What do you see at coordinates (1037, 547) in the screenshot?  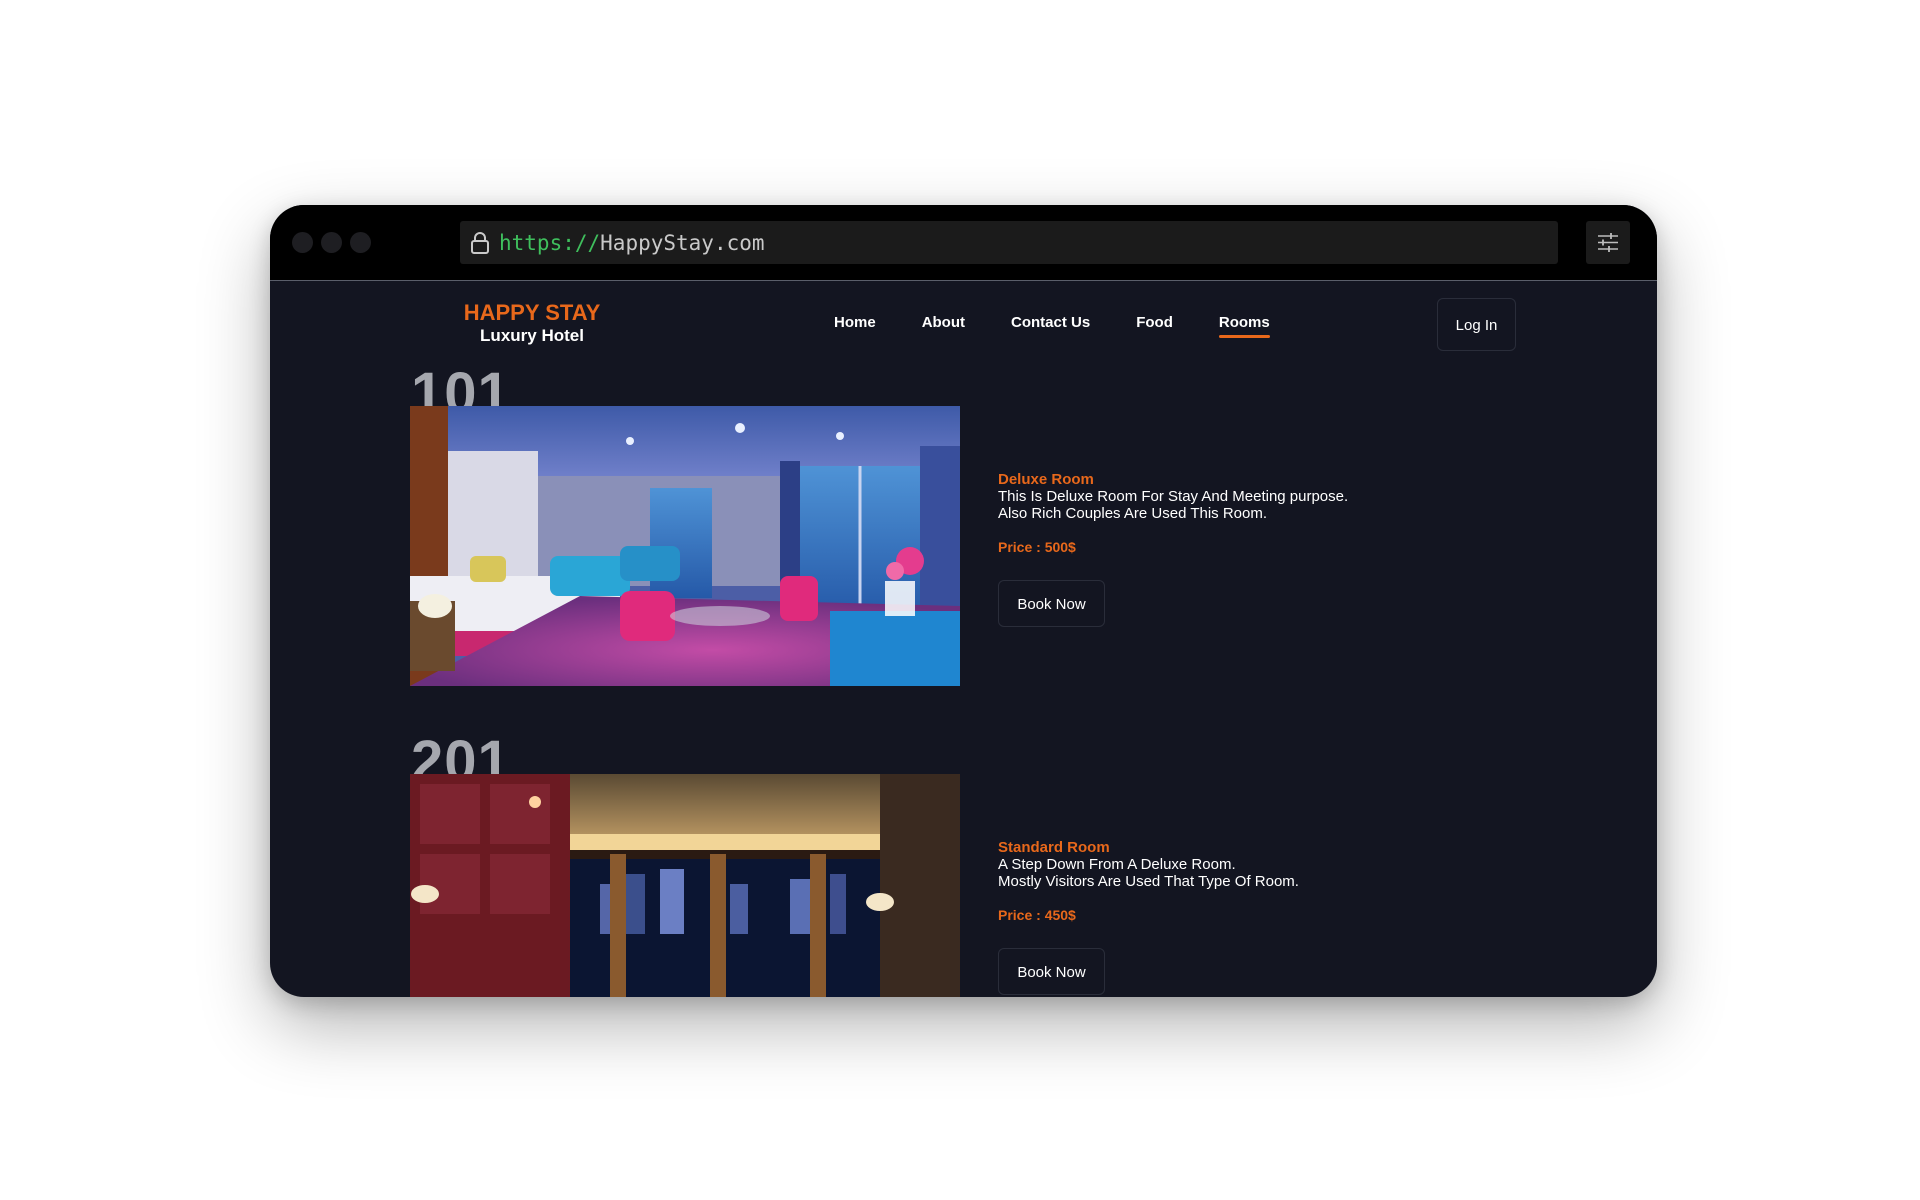 I see `room-price: Price : 500$` at bounding box center [1037, 547].